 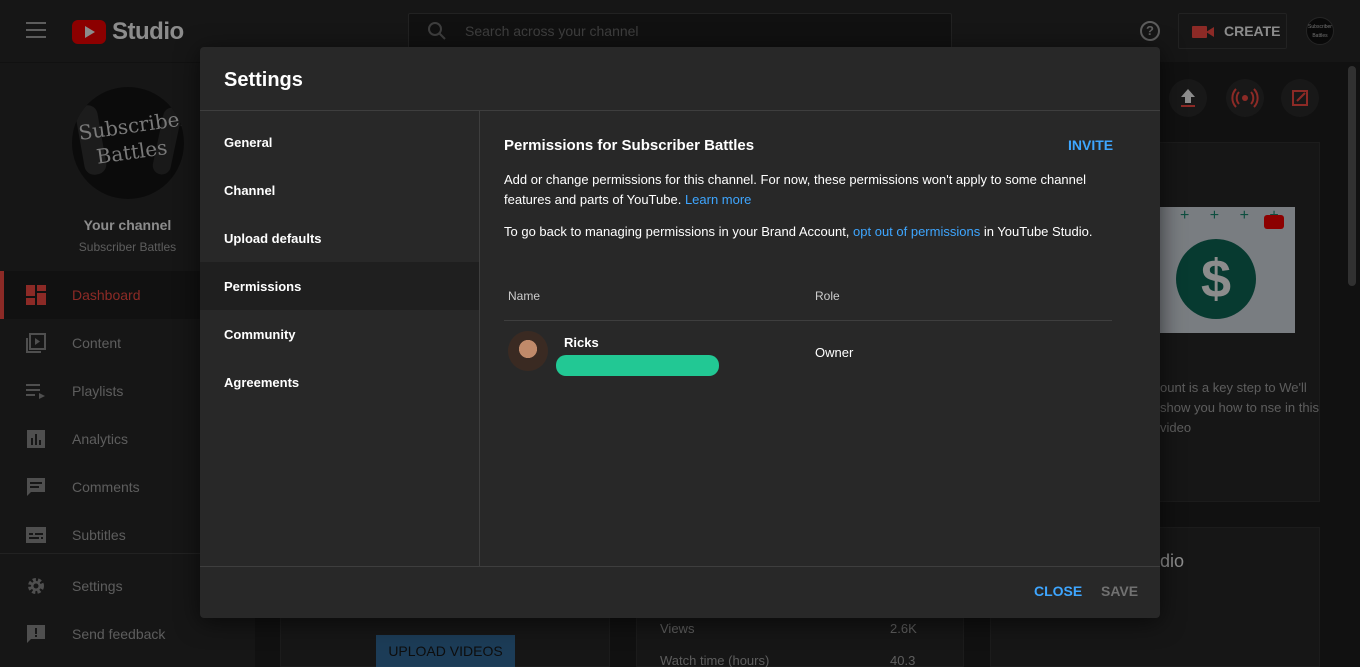 What do you see at coordinates (524, 296) in the screenshot?
I see `column-header-name: Name` at bounding box center [524, 296].